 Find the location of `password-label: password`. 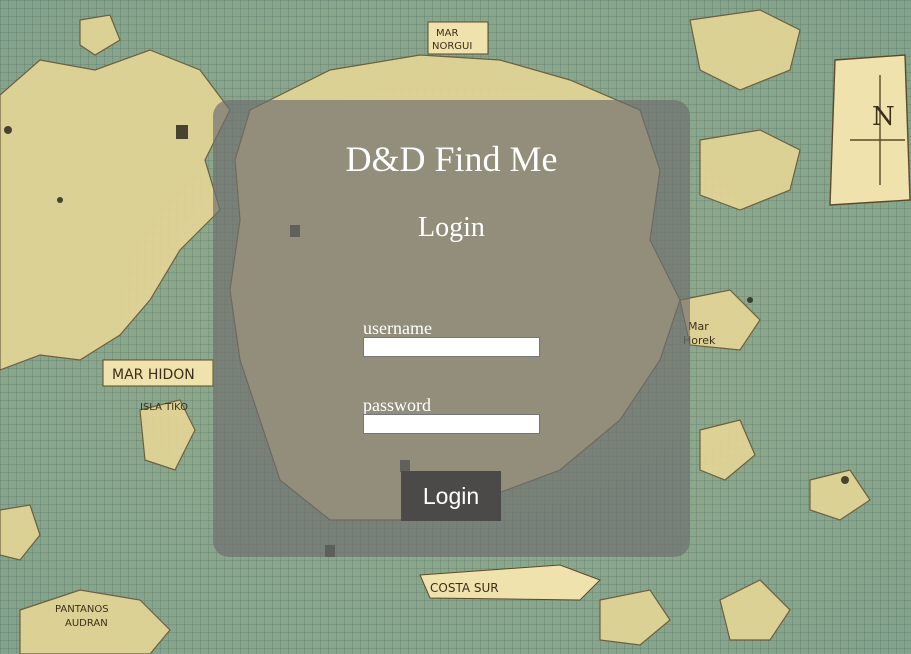

password-label: password is located at coordinates (397, 405).